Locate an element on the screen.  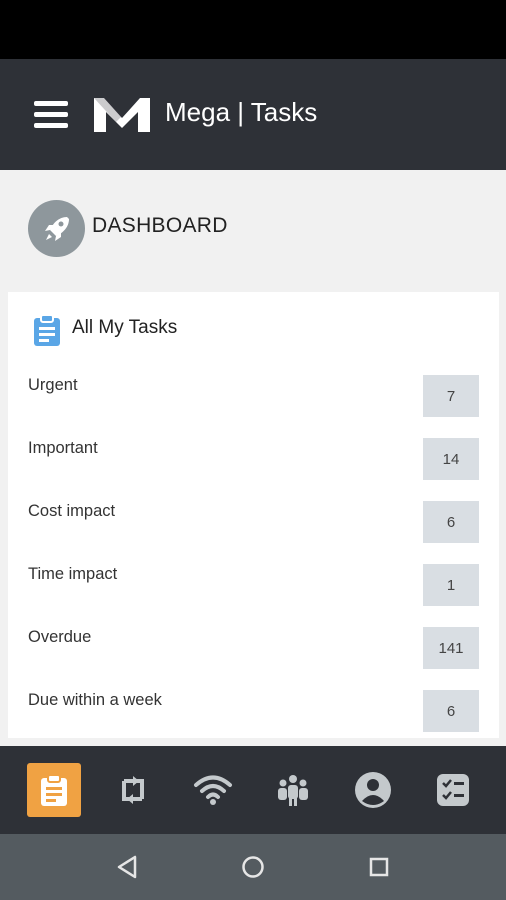
row-count-badge: 14 is located at coordinates (451, 459).